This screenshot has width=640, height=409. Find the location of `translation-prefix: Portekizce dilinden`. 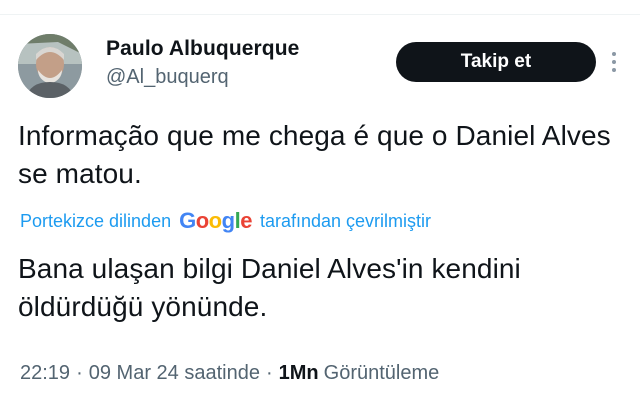

translation-prefix: Portekizce dilinden is located at coordinates (96, 220).